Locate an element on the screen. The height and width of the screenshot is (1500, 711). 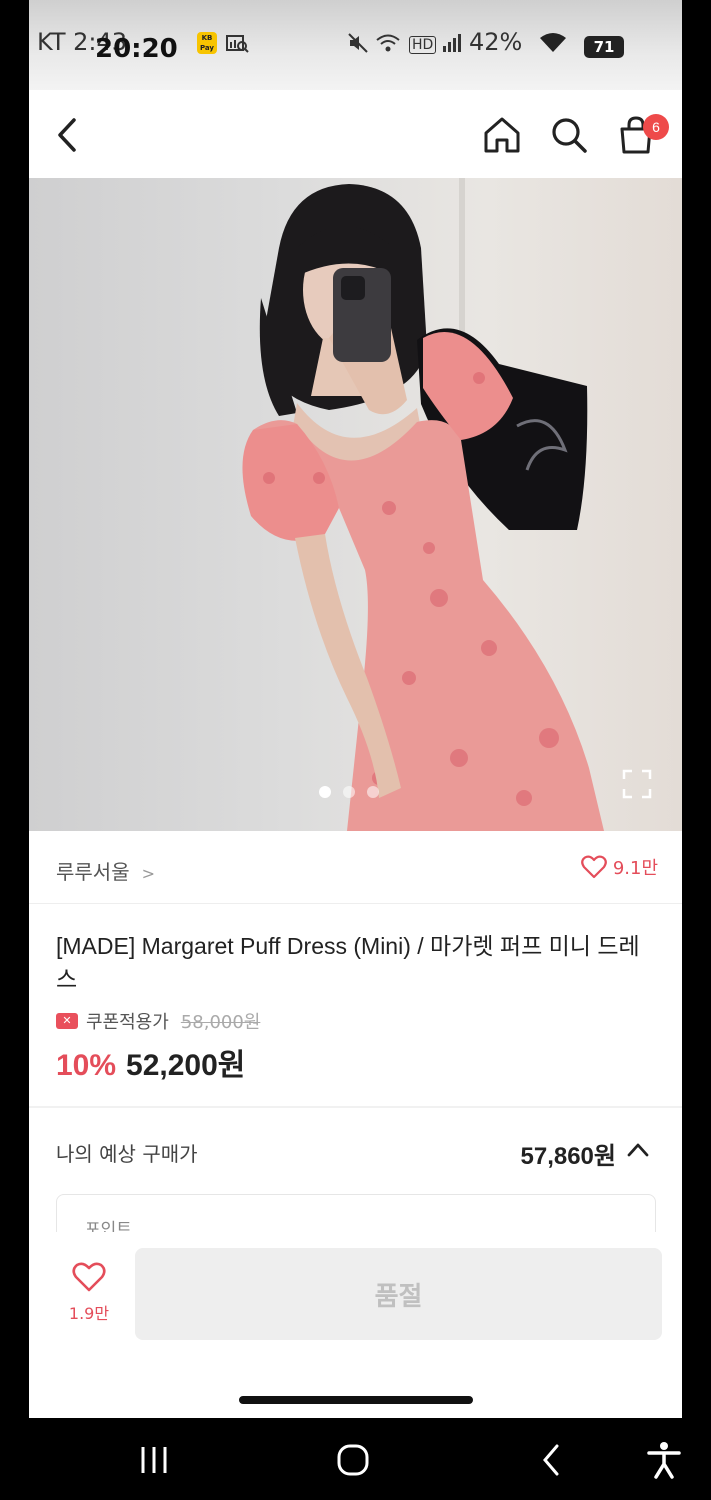
brand-link: 루루서울 > is located at coordinates (105, 870).